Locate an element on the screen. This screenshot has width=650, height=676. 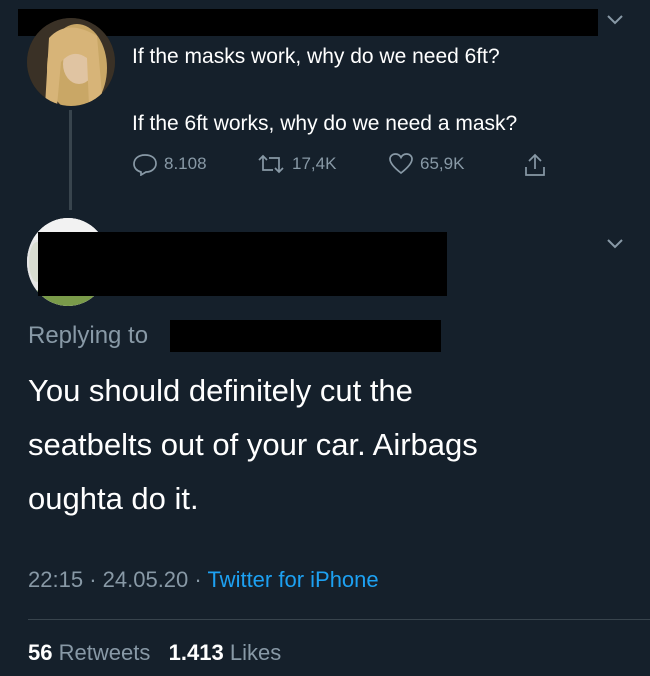
tweet-meta: 22:15 · 24.05.20 · Twitter for iPhone is located at coordinates (203, 580).